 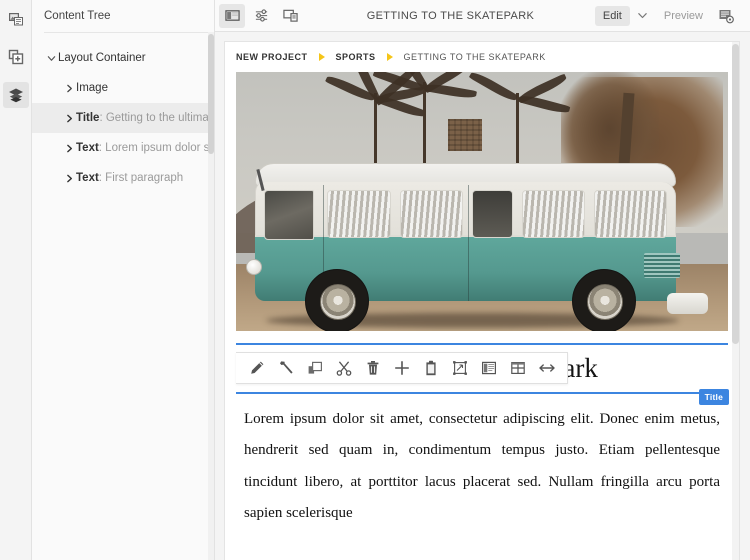 I want to click on add-content-icon, so click(x=16, y=57).